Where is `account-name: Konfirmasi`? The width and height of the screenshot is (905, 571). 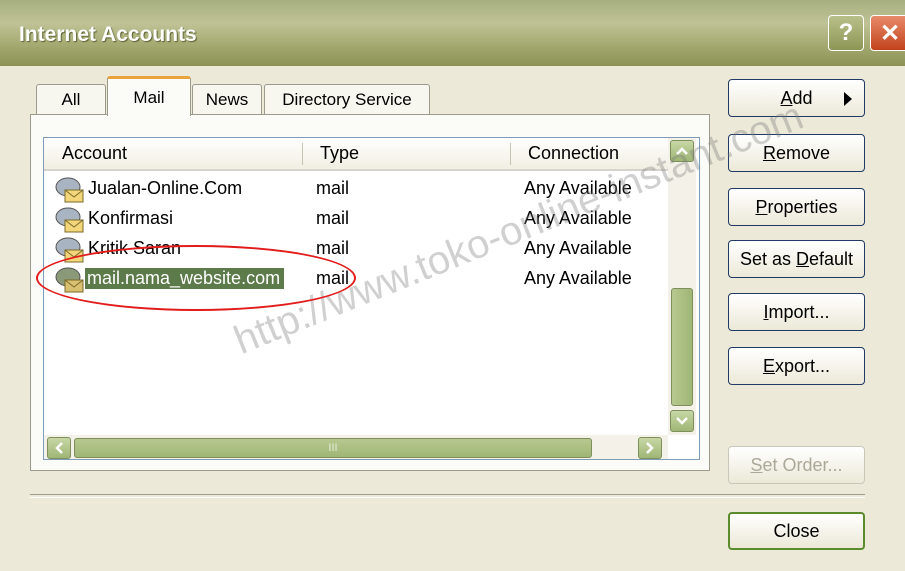
account-name: Konfirmasi is located at coordinates (131, 218).